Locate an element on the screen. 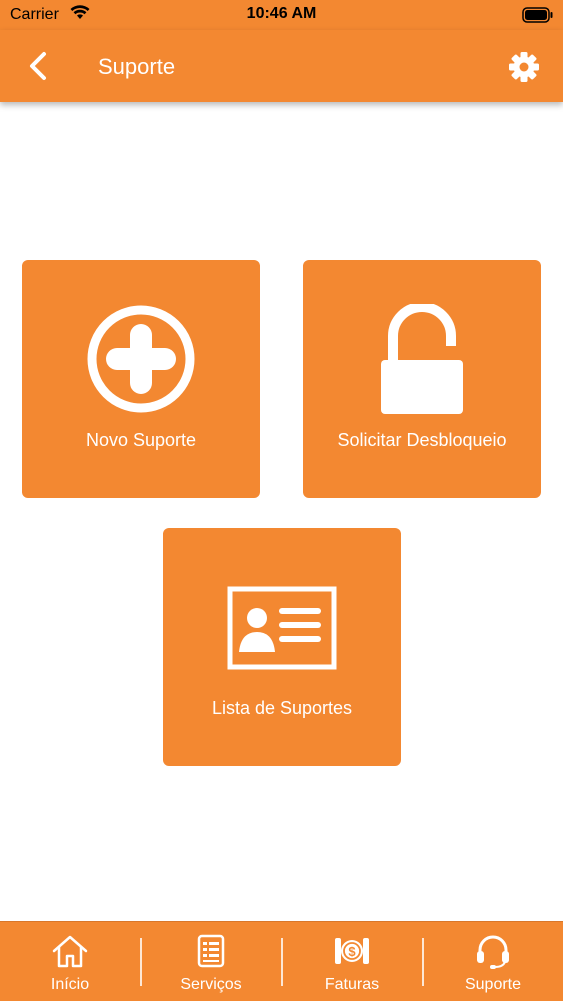  back-button is located at coordinates (39, 66).